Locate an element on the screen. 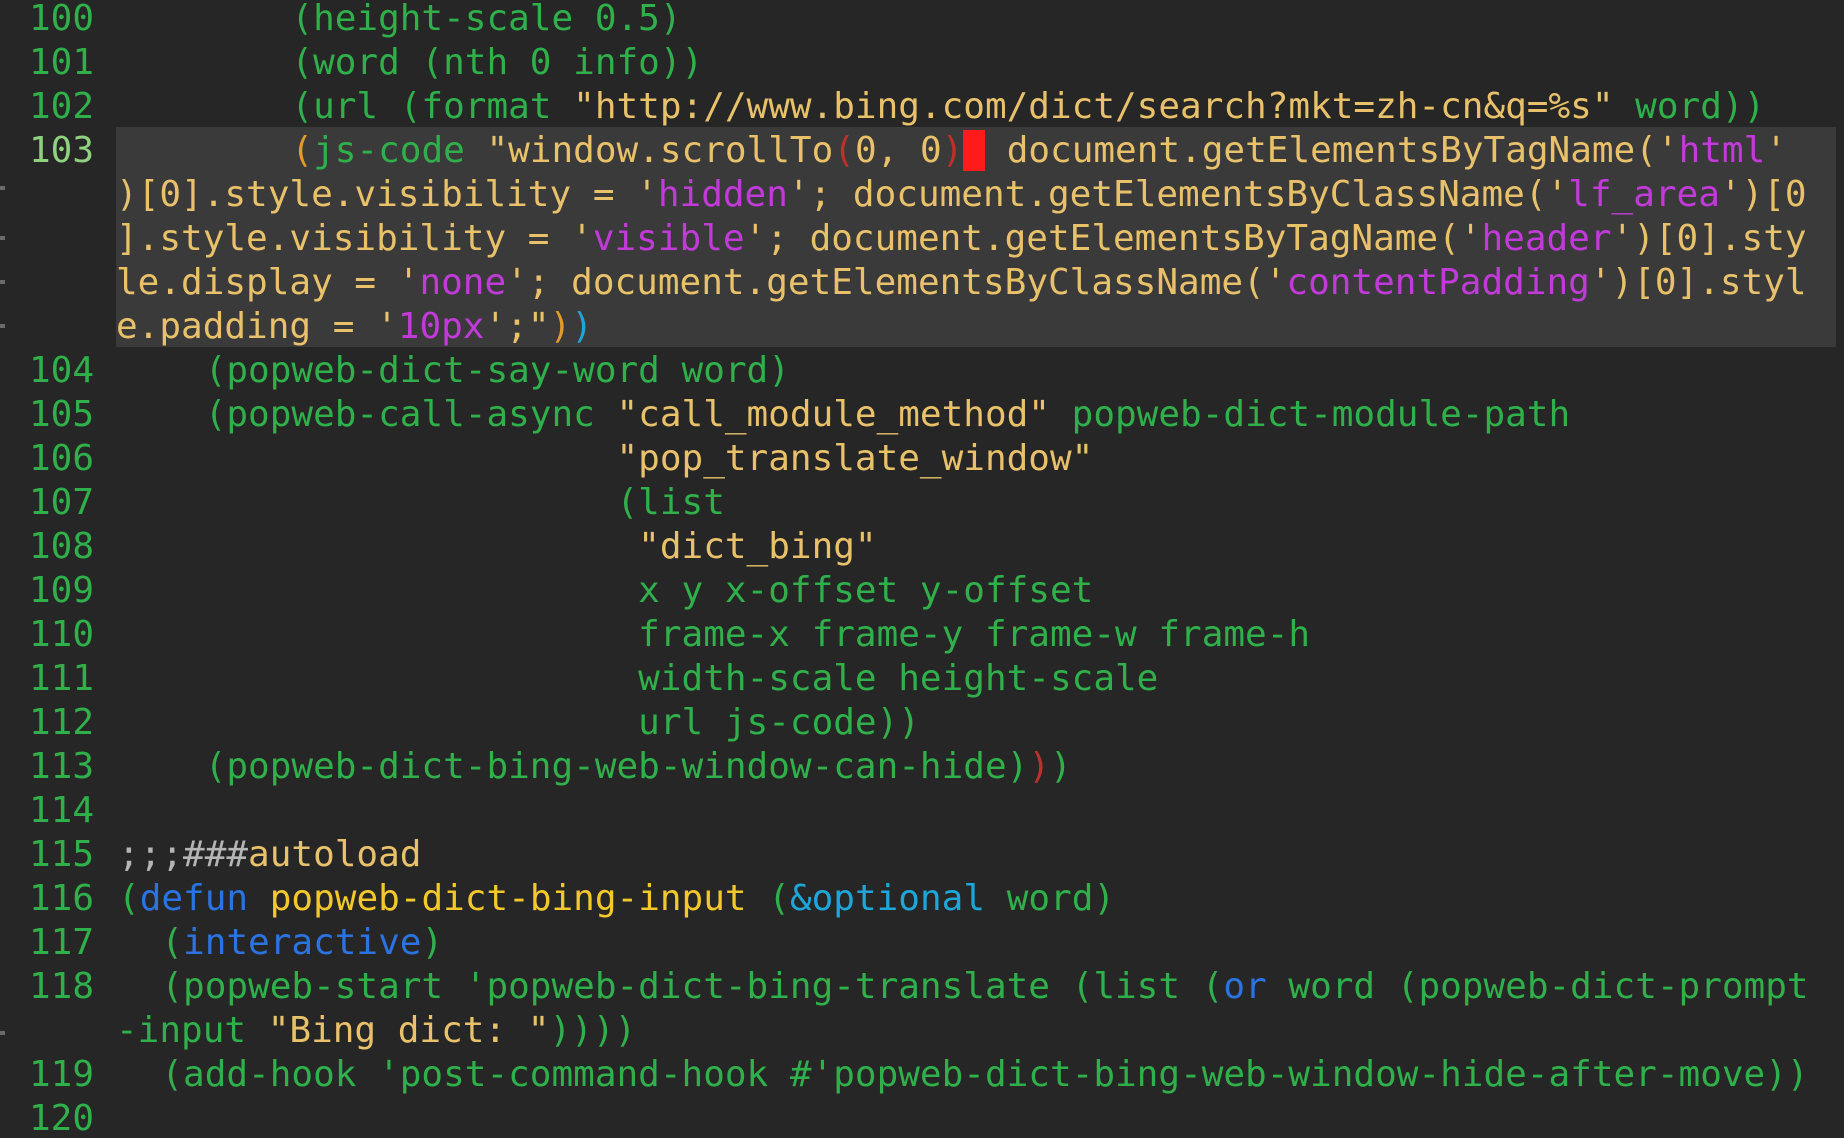 The image size is (1844, 1138). code-token: "dict_bing" is located at coordinates (757, 546).